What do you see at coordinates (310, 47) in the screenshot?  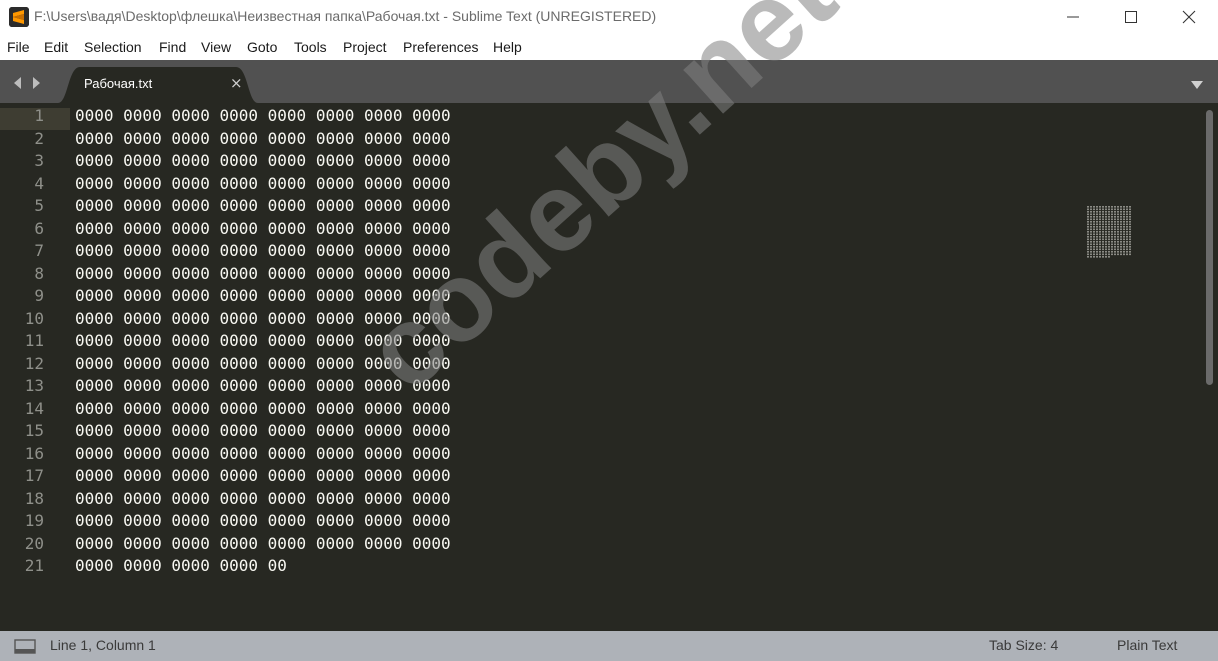 I see `menu-tools: Tools` at bounding box center [310, 47].